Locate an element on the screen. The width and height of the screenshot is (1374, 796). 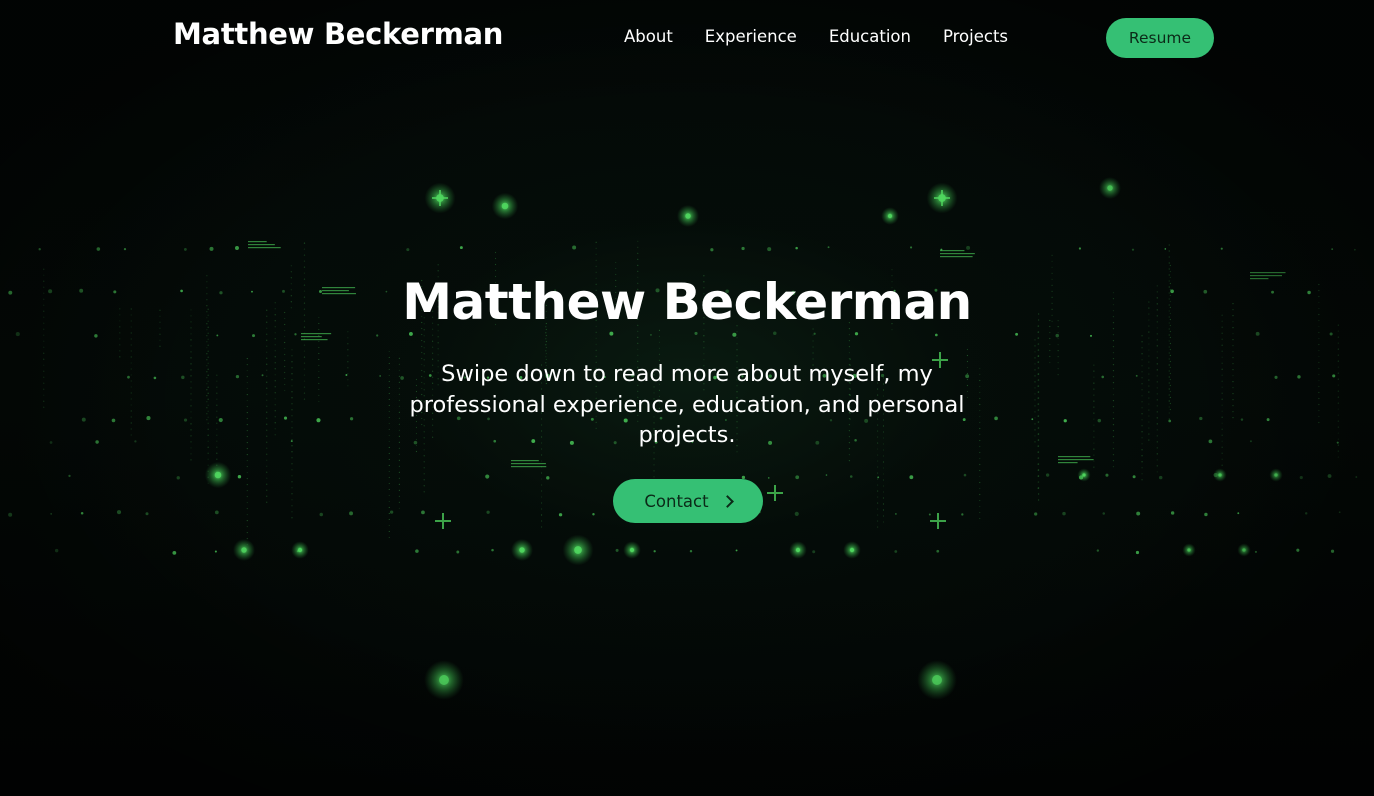
nav-link-about: About is located at coordinates (648, 36).